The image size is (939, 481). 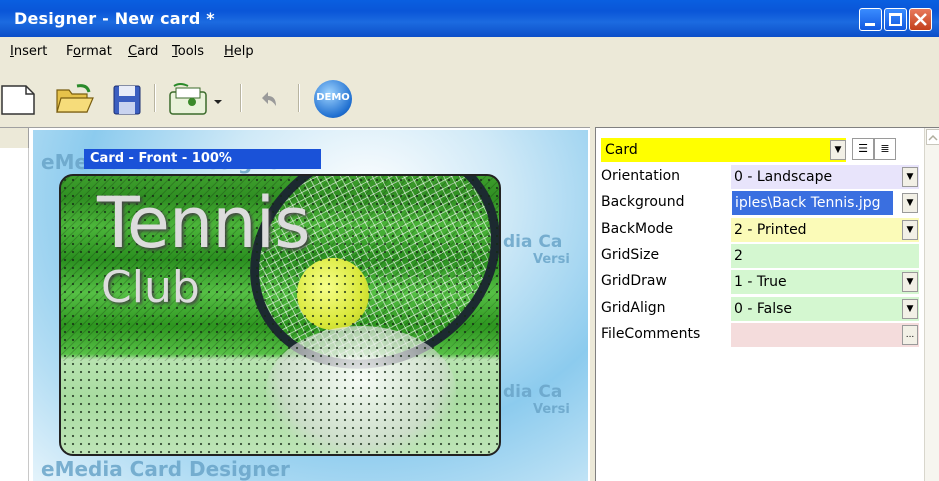 What do you see at coordinates (630, 254) in the screenshot?
I see `property-name: GridSize` at bounding box center [630, 254].